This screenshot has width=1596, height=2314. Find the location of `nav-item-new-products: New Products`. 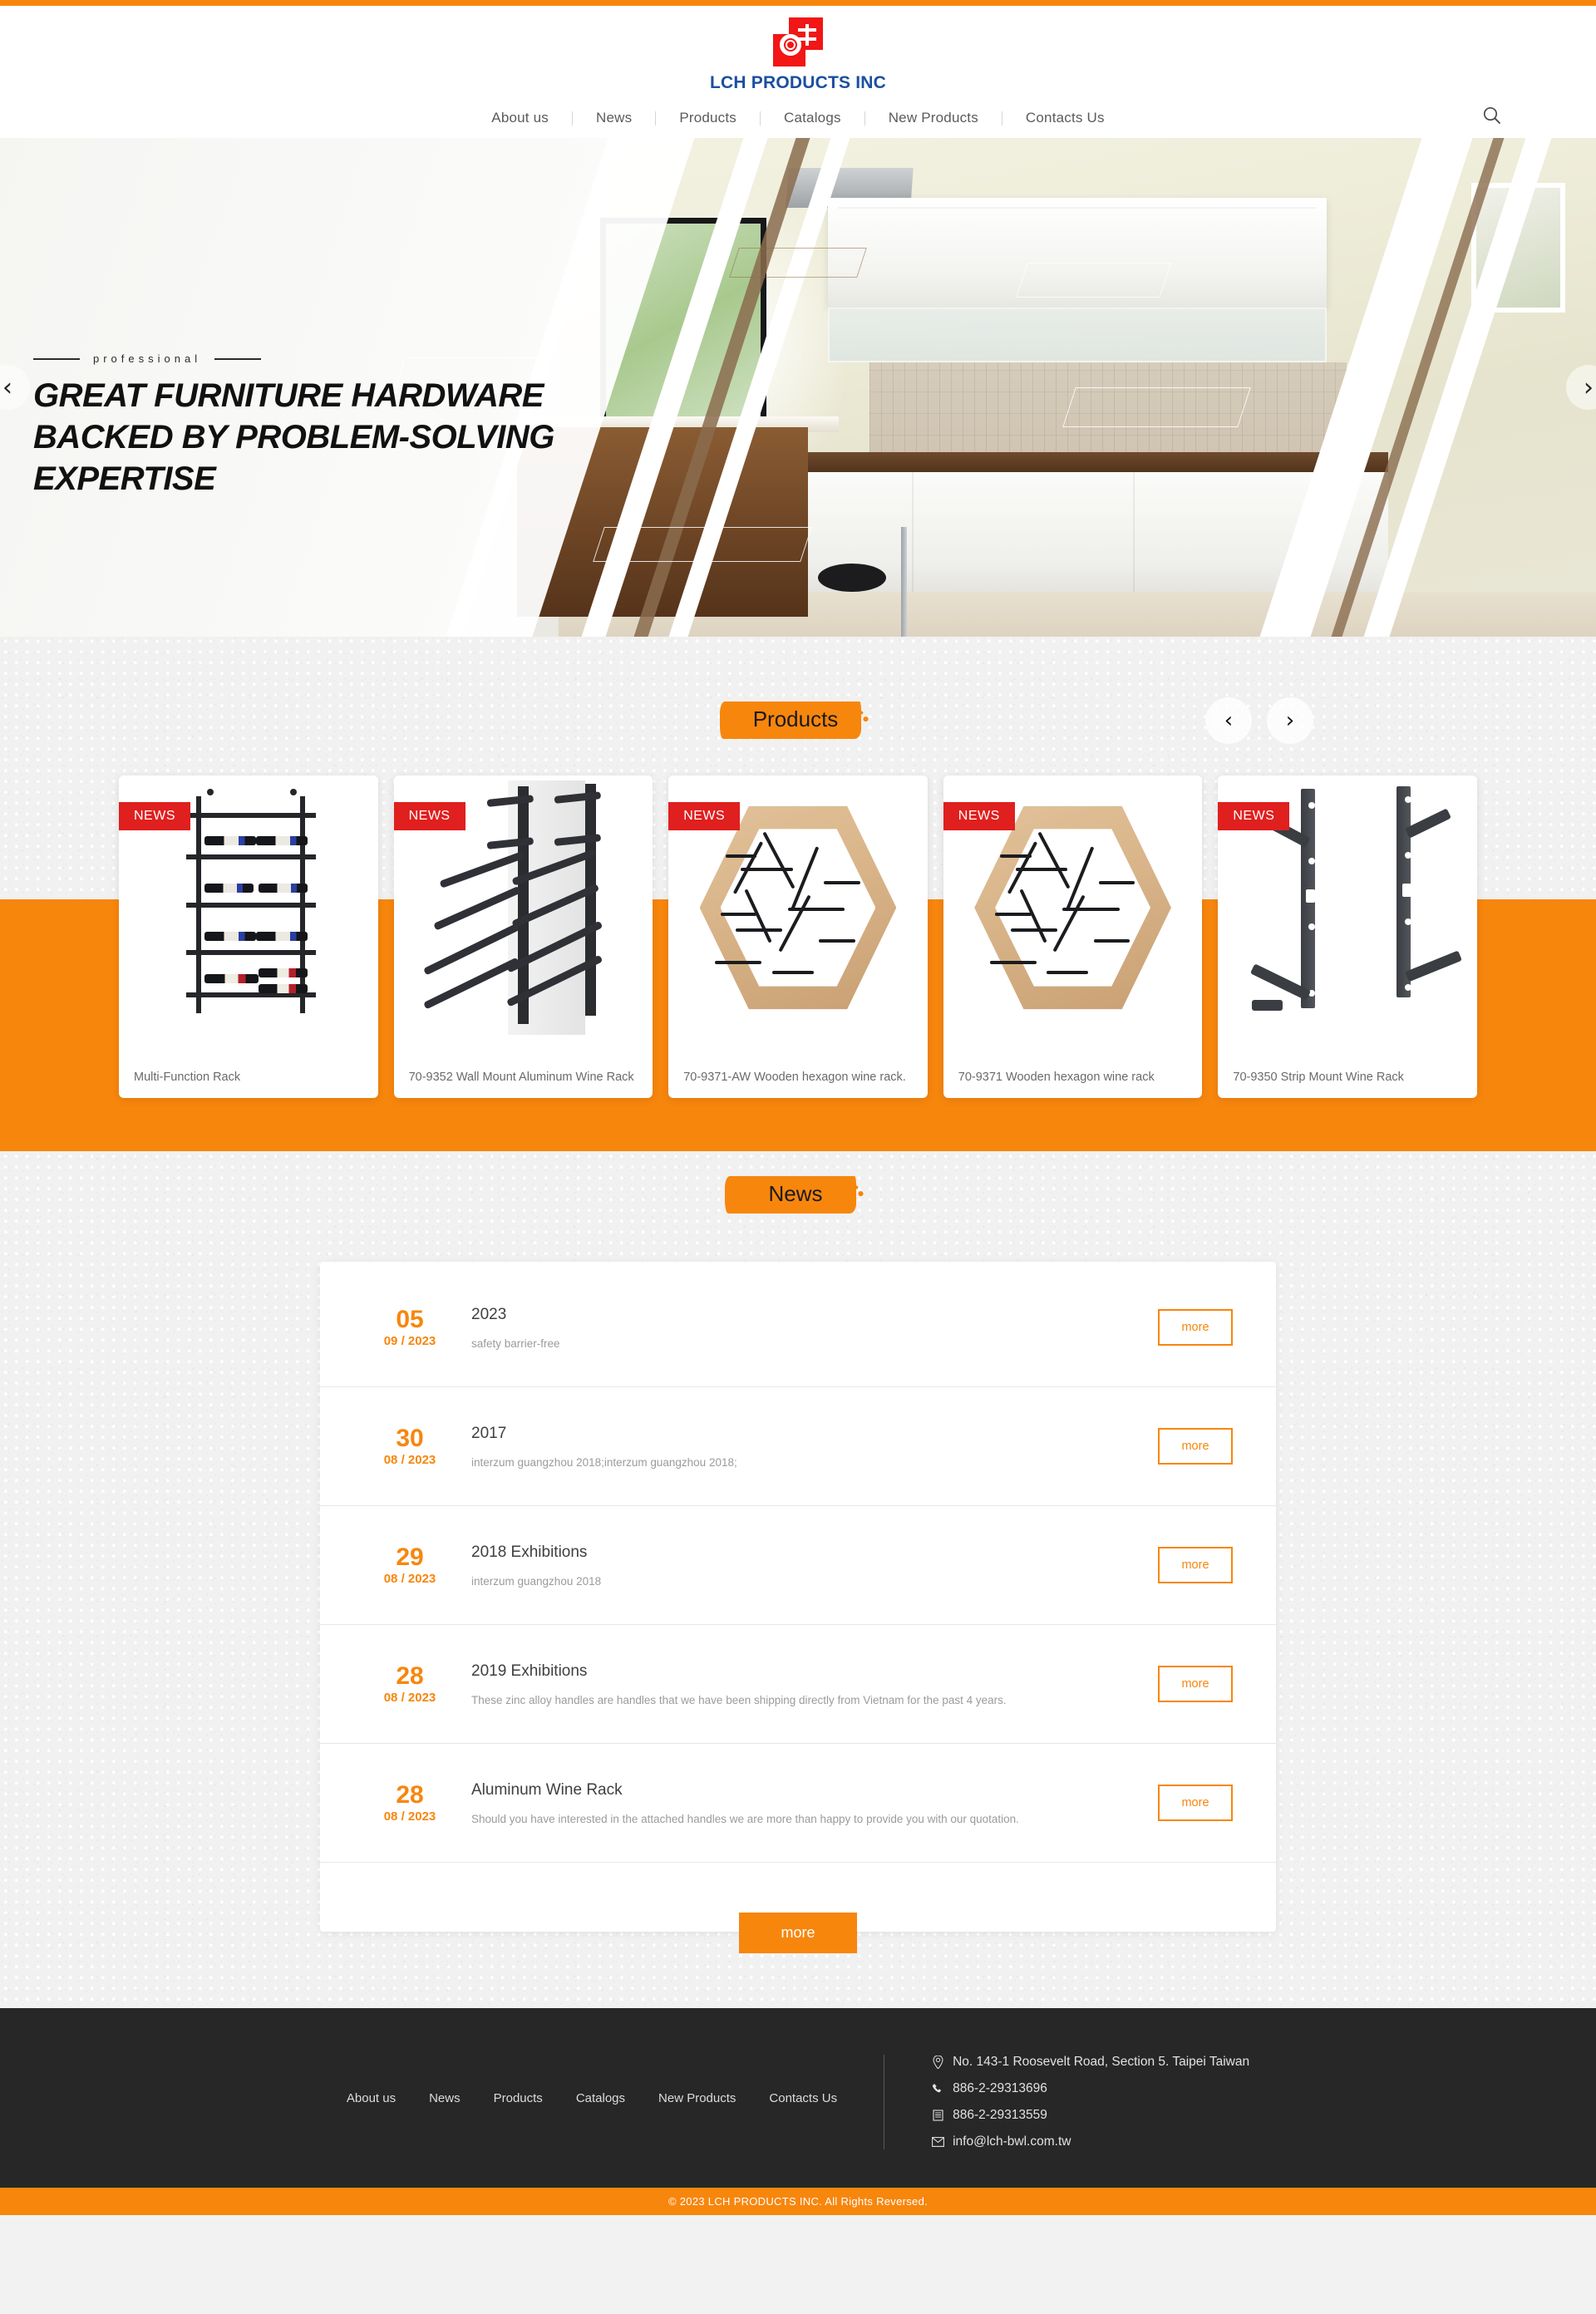

nav-item-new-products: New Products is located at coordinates (933, 118).